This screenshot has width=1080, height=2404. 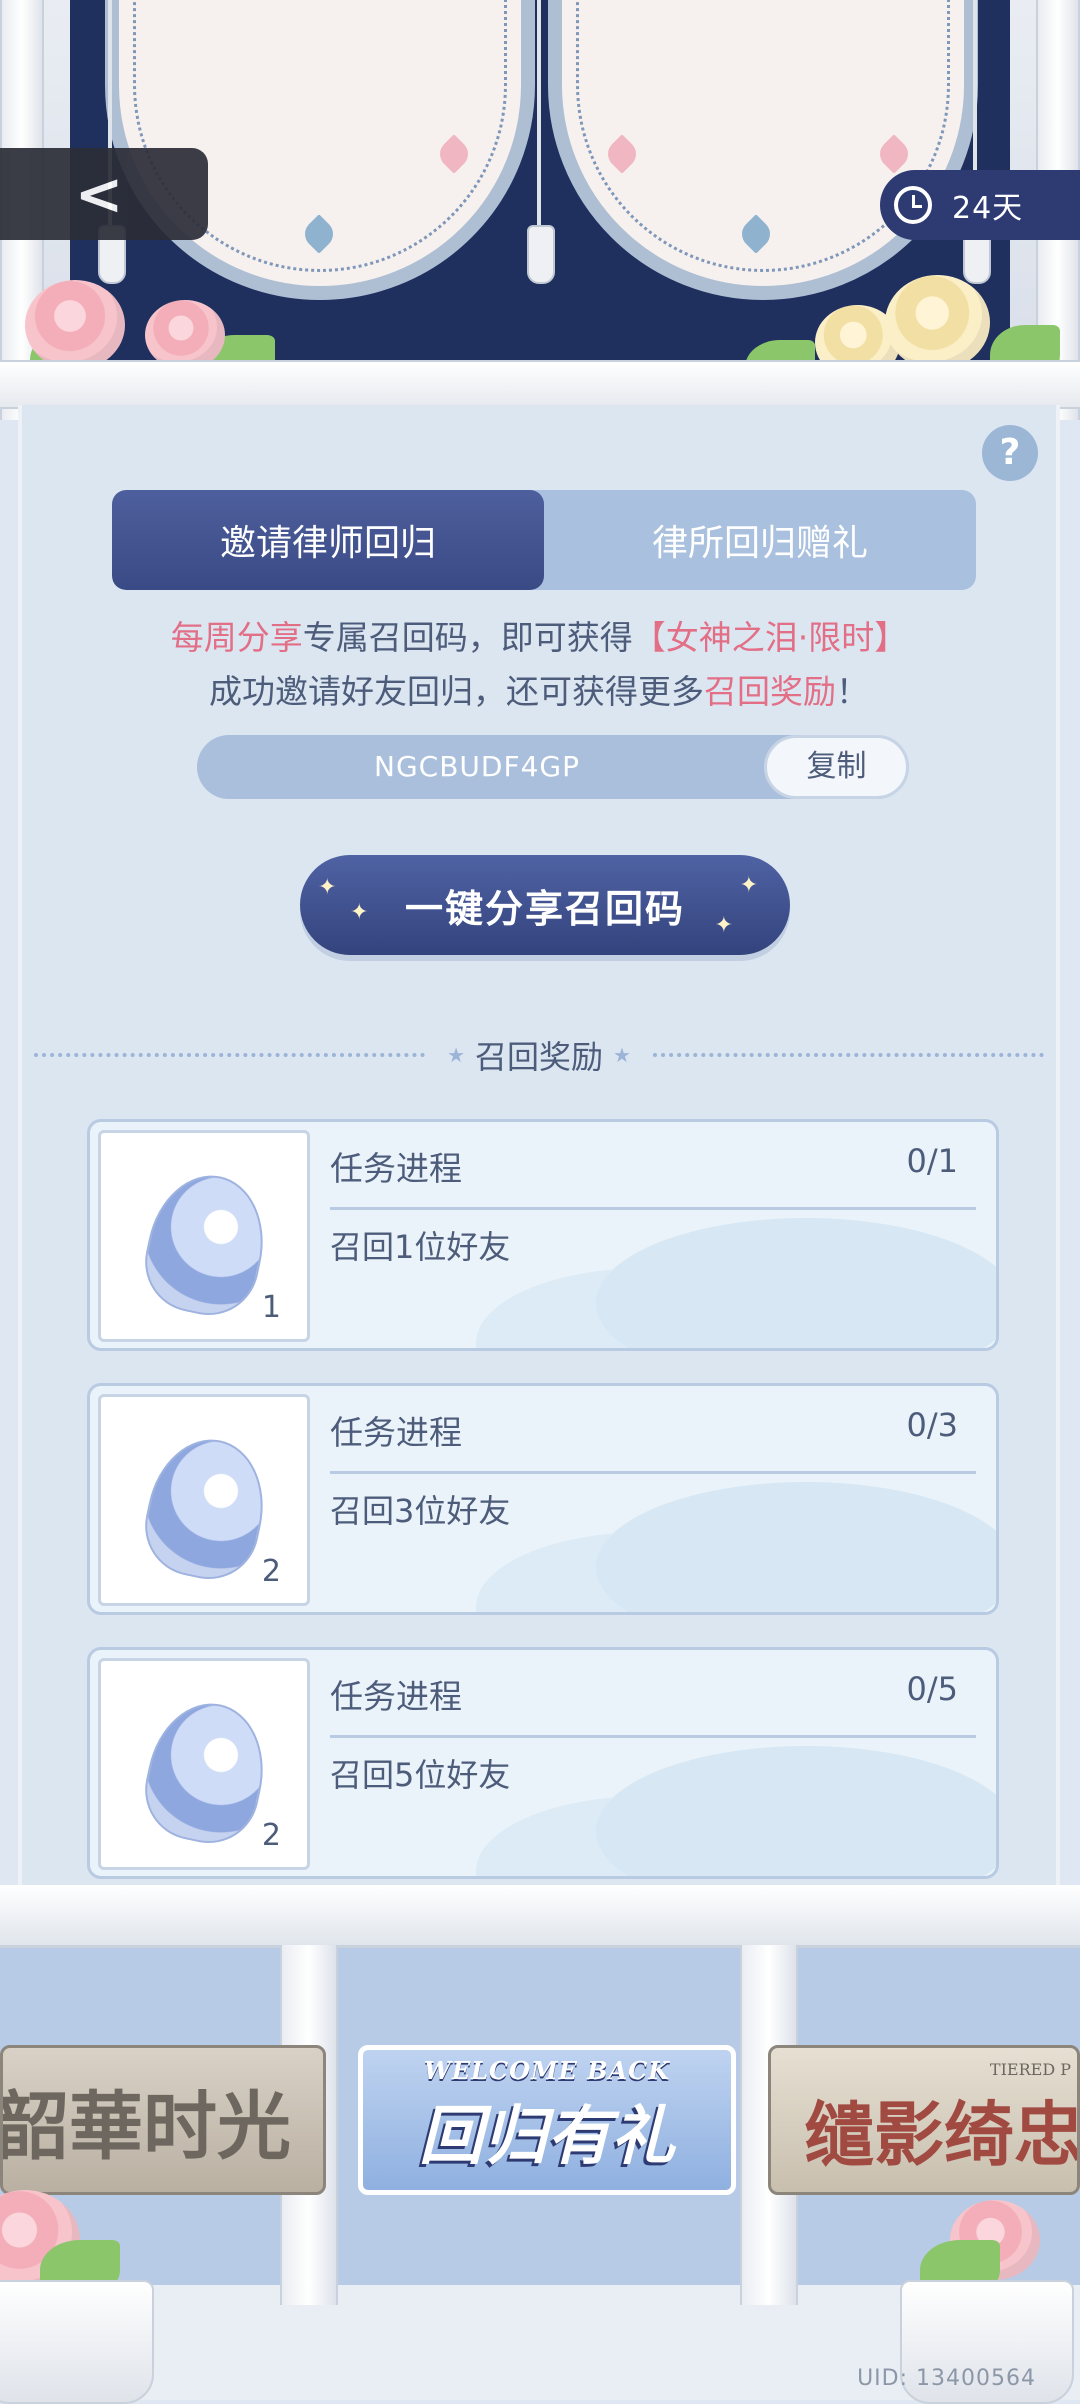 What do you see at coordinates (543, 1235) in the screenshot?
I see `task-card: 1 任务进程 0/1 召回1位好友` at bounding box center [543, 1235].